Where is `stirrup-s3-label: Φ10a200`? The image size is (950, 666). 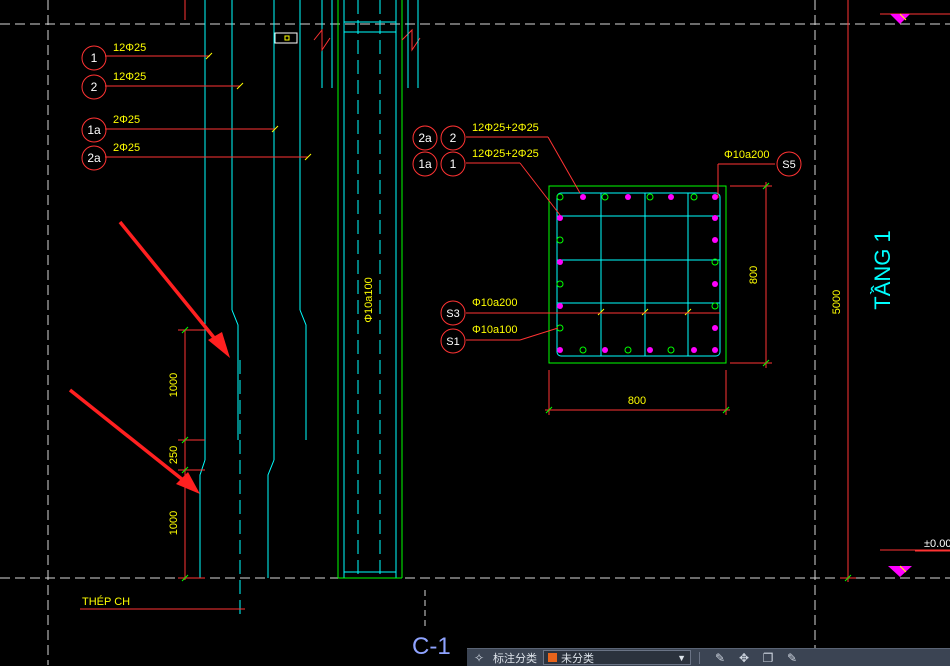 stirrup-s3-label: Φ10a200 is located at coordinates (494, 303).